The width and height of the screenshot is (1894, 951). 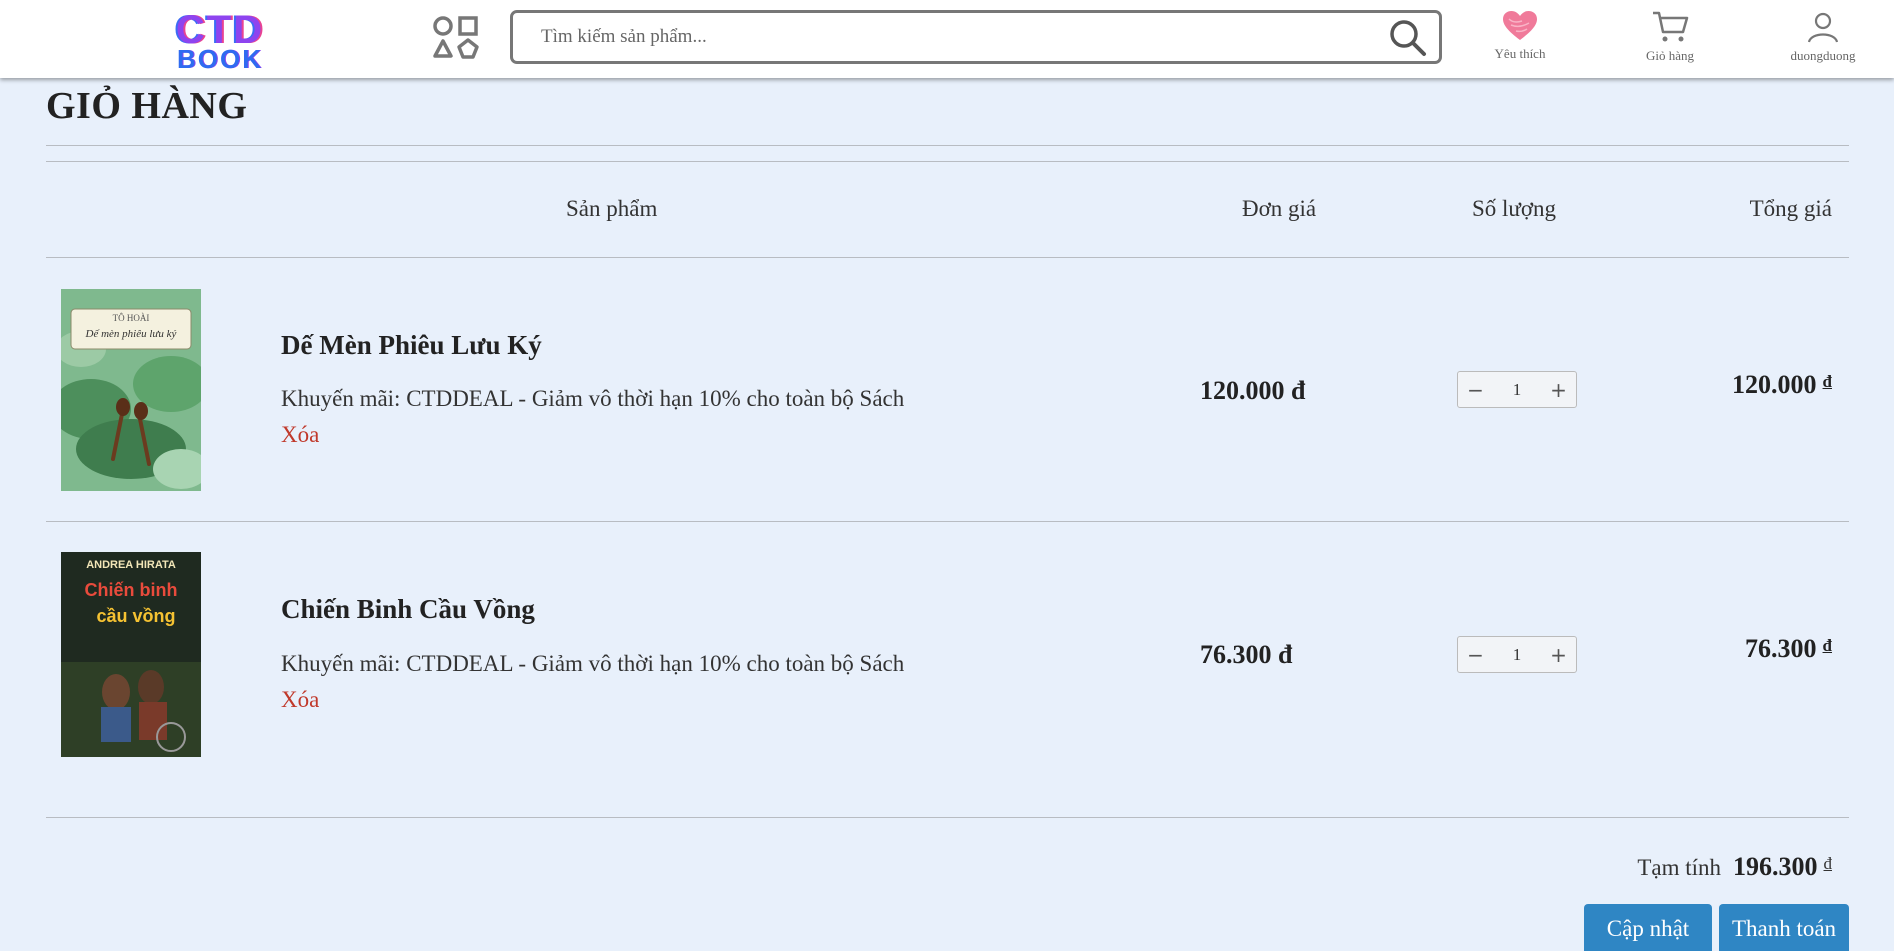 I want to click on search-bar, so click(x=976, y=37).